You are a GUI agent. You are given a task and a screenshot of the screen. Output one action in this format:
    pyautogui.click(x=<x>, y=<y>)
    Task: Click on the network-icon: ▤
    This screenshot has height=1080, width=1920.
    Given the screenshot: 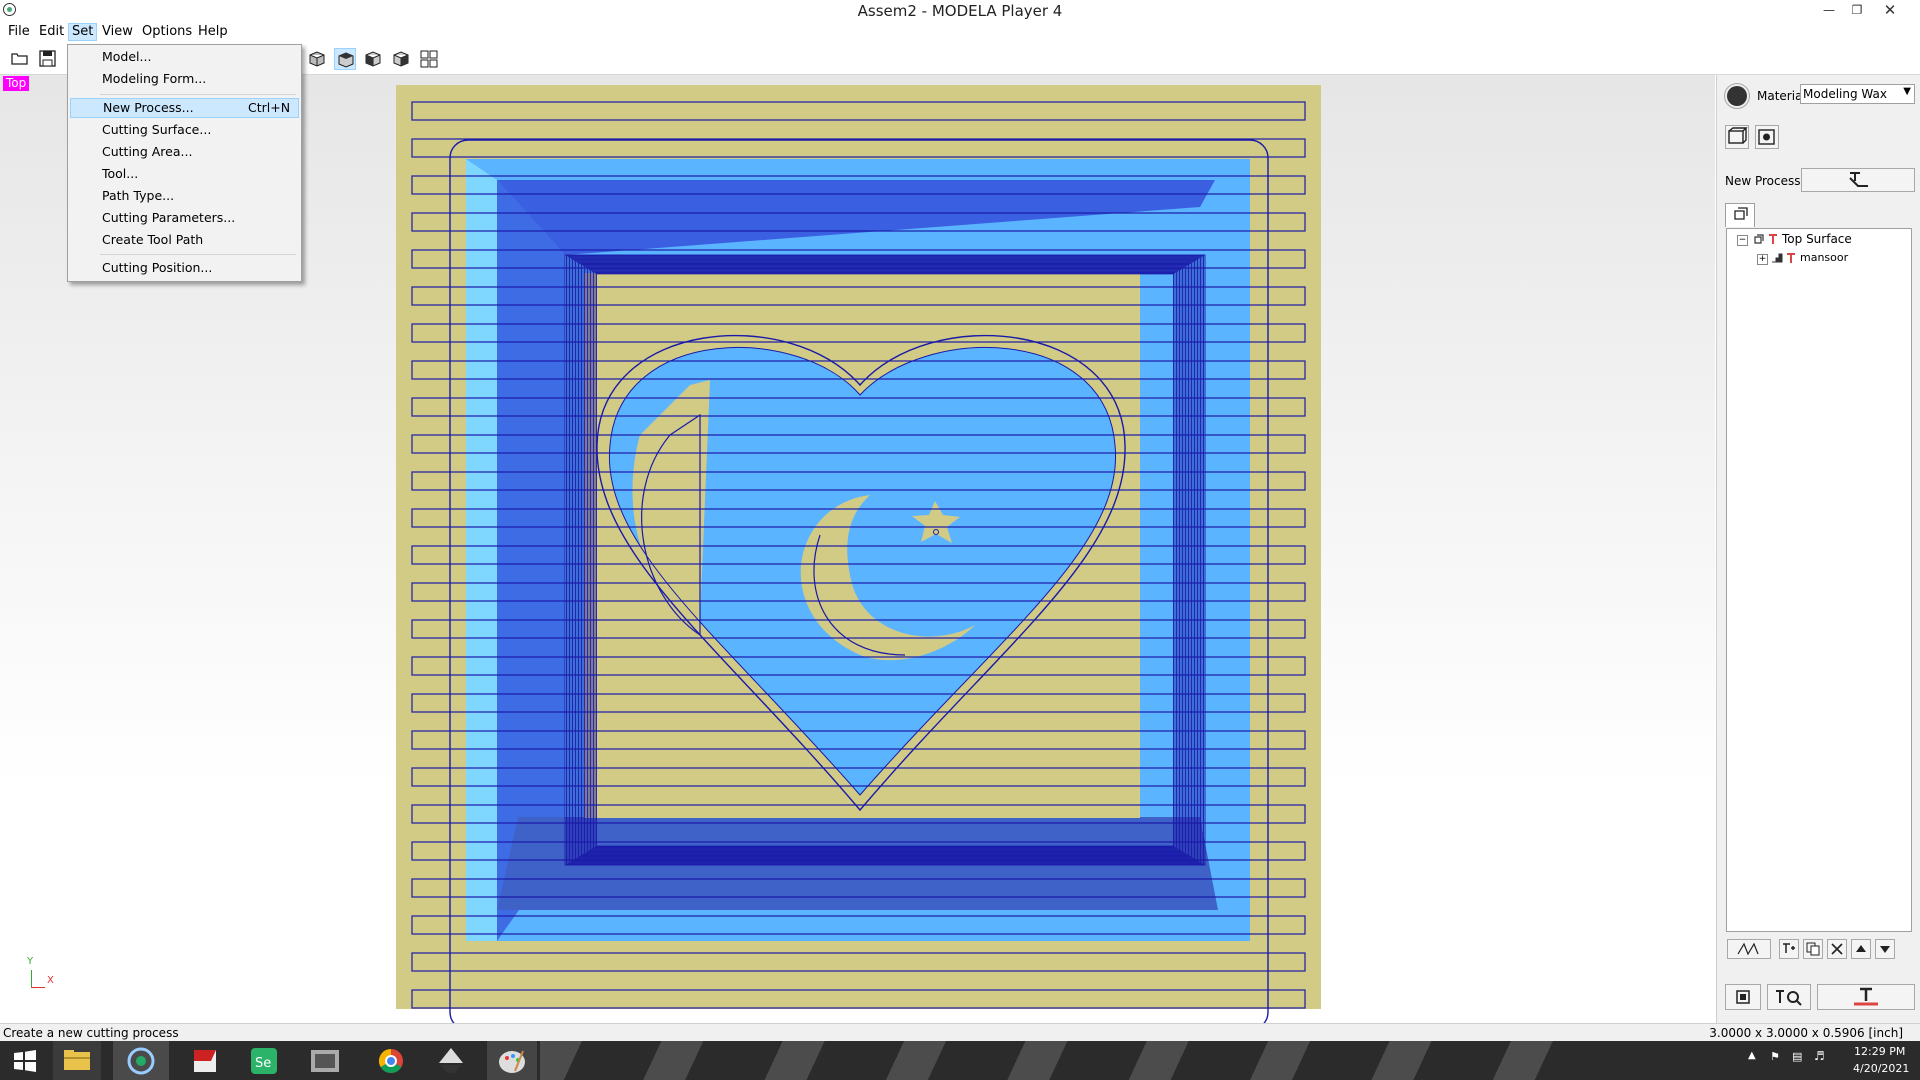 What is the action you would take?
    pyautogui.click(x=1797, y=1056)
    